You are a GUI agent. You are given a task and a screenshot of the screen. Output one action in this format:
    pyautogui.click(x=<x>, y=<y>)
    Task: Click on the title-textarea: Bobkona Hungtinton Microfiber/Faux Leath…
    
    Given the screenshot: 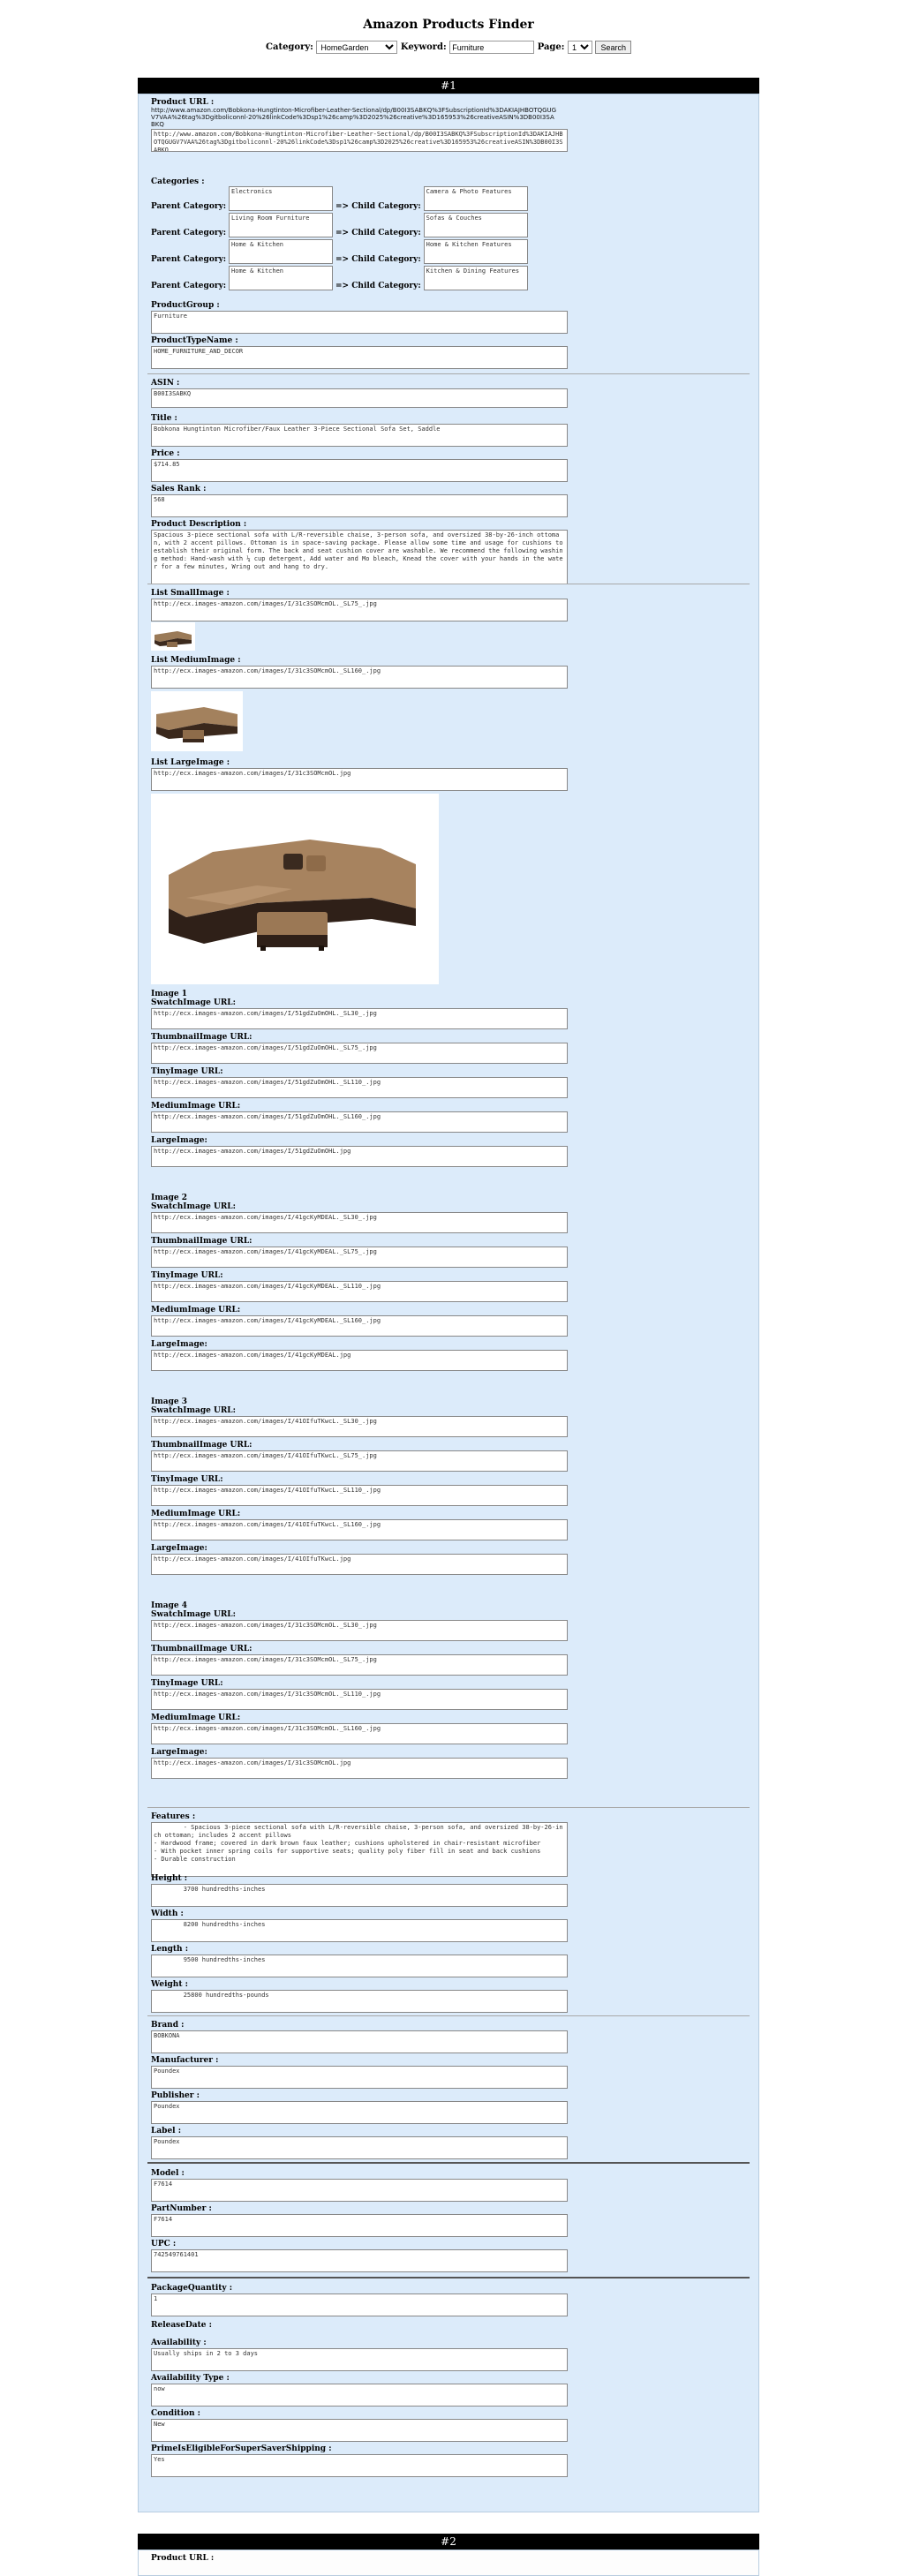 What is the action you would take?
    pyautogui.click(x=359, y=436)
    